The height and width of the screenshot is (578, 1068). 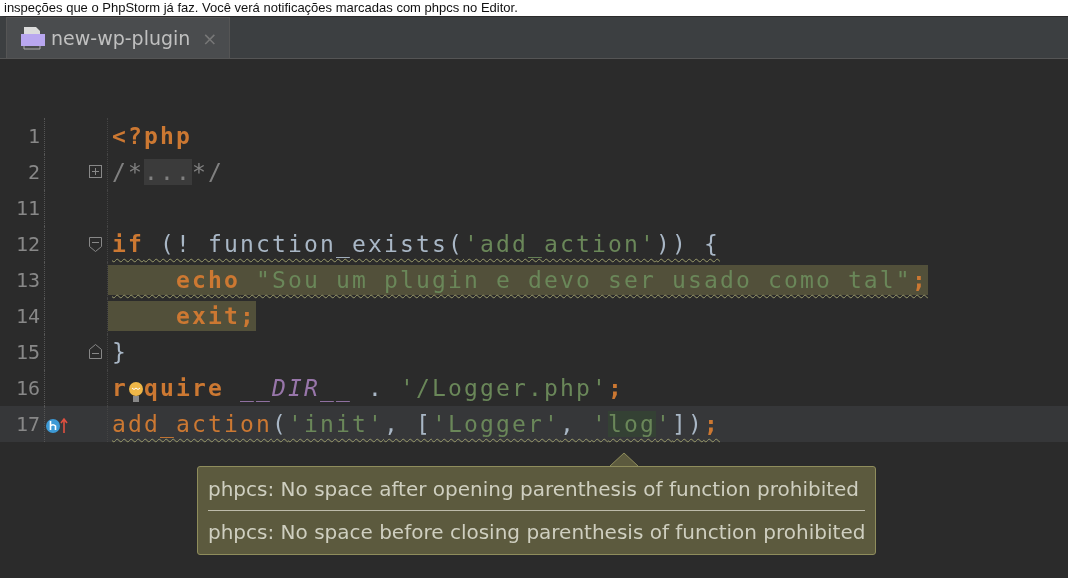 I want to click on code-text: if (! function_exists('add_action')) {, so click(x=415, y=244).